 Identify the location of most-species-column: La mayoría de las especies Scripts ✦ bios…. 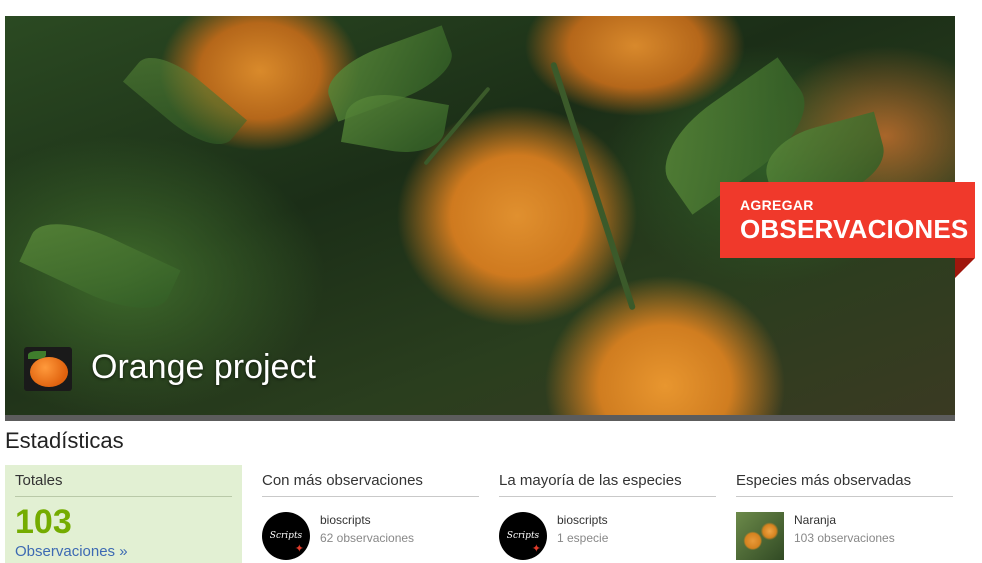
(607, 512).